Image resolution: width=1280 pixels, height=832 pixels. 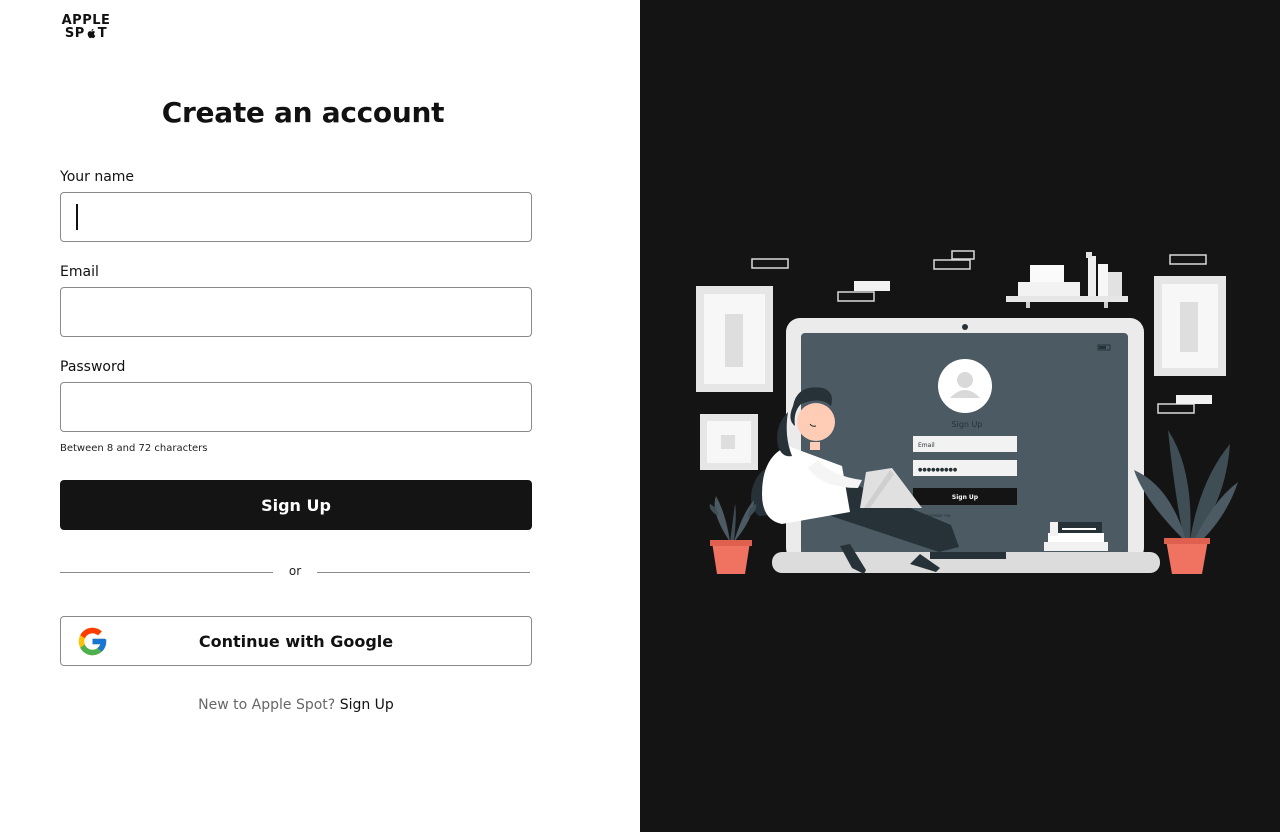 What do you see at coordinates (102, 33) in the screenshot?
I see `brand-line2-right: T` at bounding box center [102, 33].